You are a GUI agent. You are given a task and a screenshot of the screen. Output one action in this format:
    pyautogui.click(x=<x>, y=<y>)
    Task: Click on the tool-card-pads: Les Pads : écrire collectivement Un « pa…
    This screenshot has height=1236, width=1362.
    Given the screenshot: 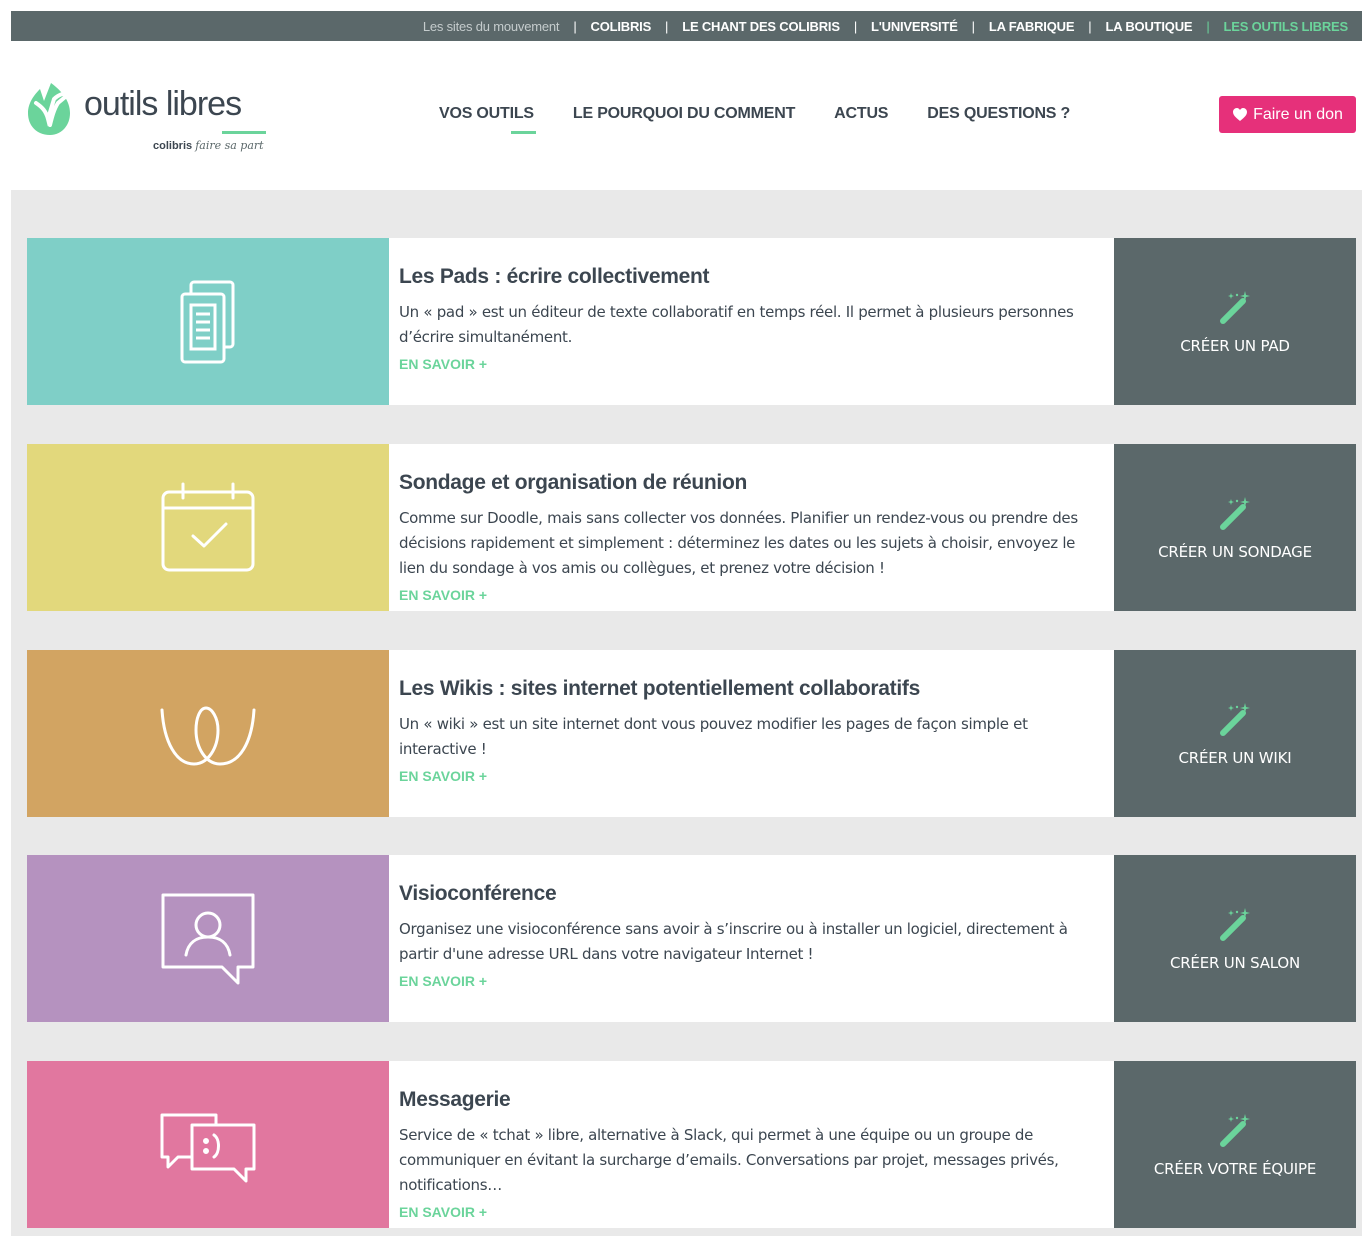 What is the action you would take?
    pyautogui.click(x=691, y=321)
    